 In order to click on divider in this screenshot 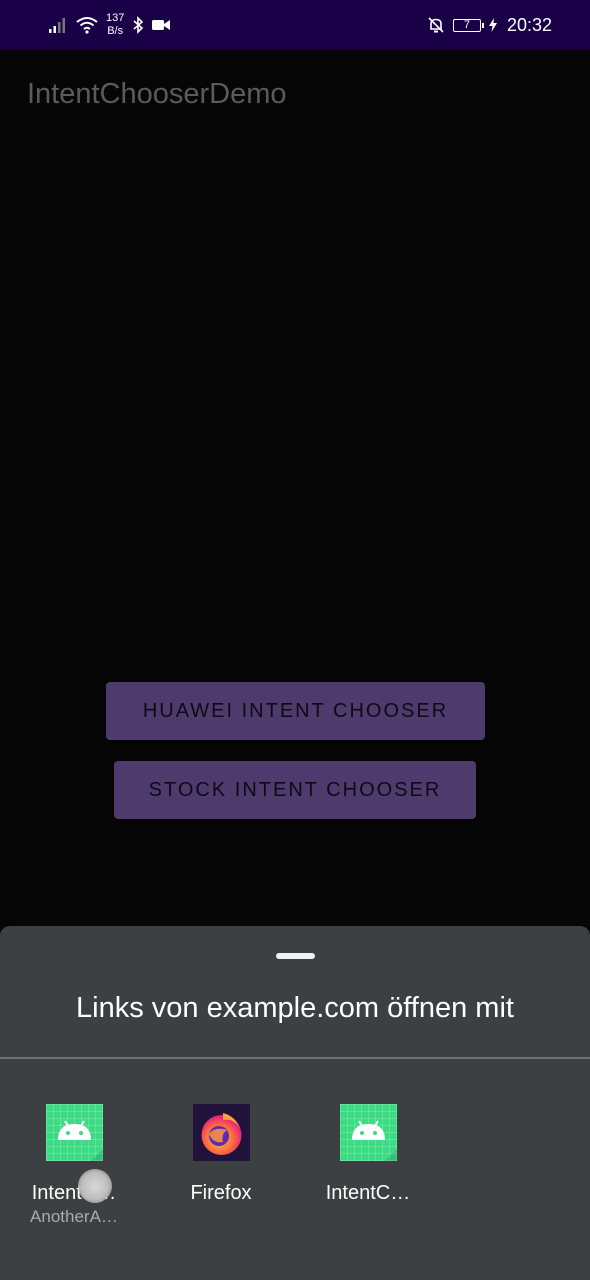, I will do `click(295, 1058)`.